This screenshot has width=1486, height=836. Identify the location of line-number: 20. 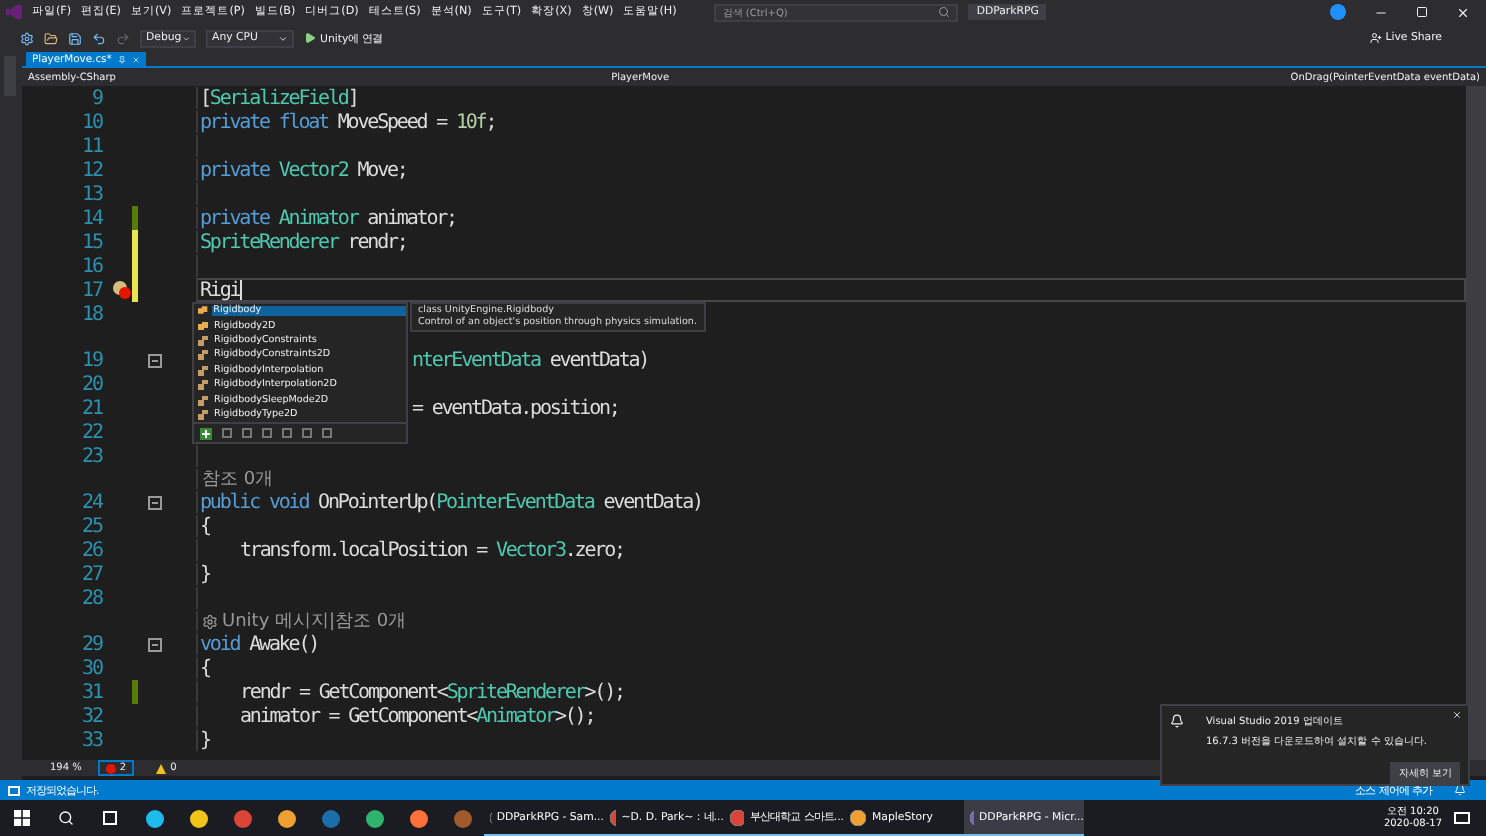
(90, 384).